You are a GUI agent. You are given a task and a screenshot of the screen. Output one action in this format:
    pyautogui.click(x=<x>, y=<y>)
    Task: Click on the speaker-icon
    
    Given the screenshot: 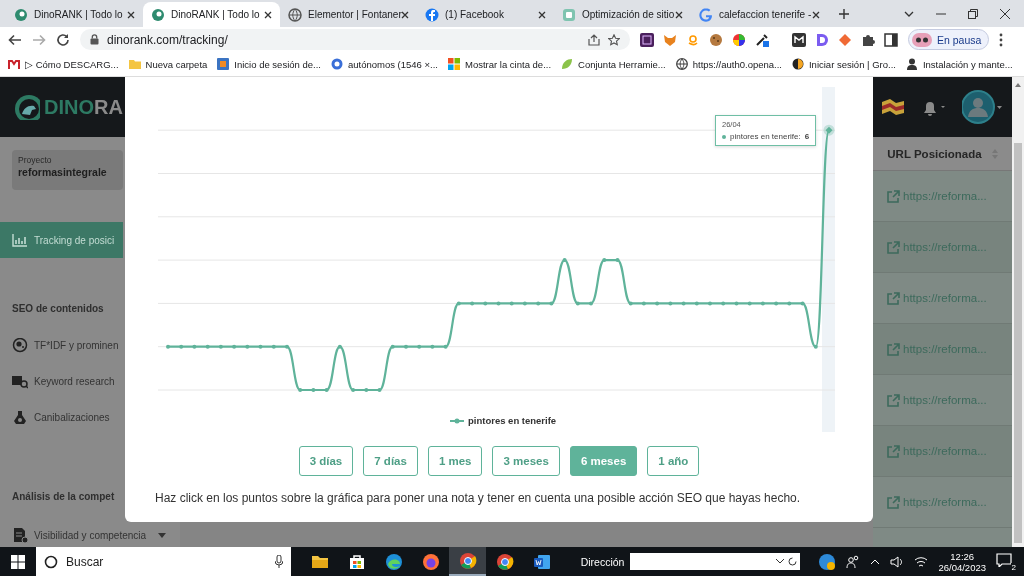 What is the action you would take?
    pyautogui.click(x=897, y=561)
    